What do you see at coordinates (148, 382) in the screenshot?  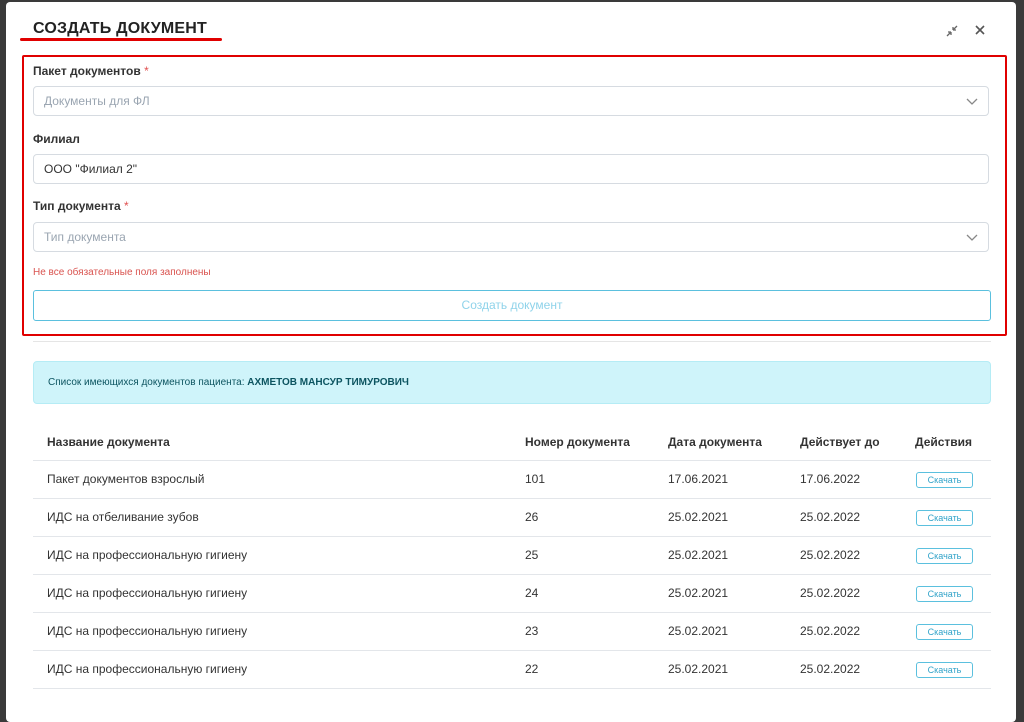 I see `info-prefix: Список имеющихся документов пациента:` at bounding box center [148, 382].